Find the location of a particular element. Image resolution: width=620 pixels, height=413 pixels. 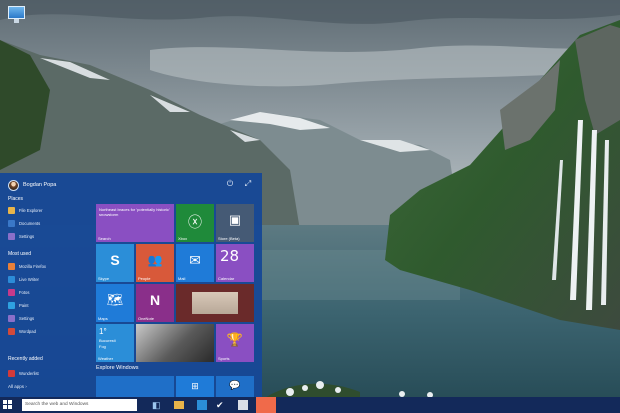

desktop-computer-icon is located at coordinates (17, 15).